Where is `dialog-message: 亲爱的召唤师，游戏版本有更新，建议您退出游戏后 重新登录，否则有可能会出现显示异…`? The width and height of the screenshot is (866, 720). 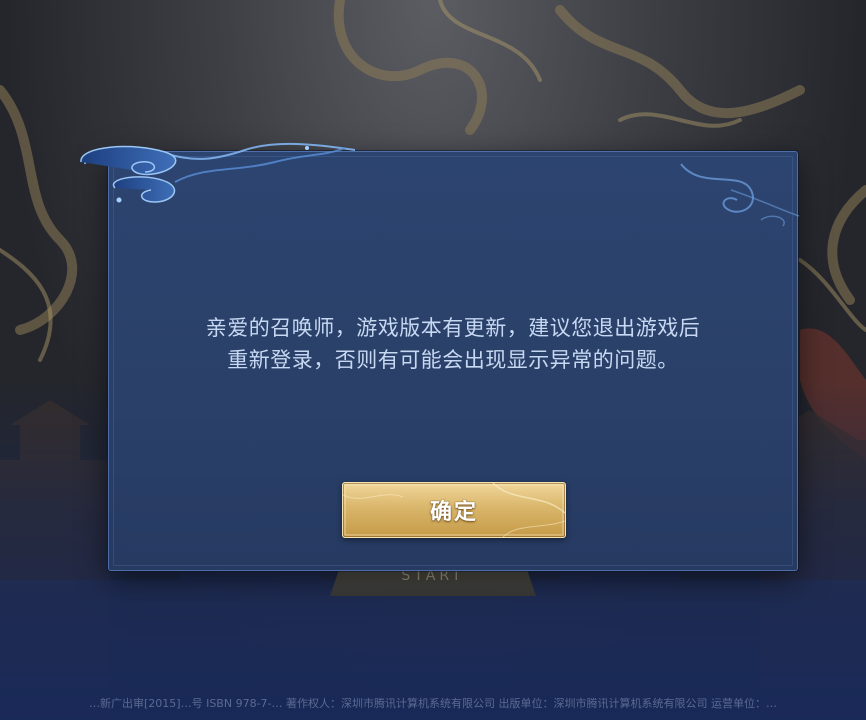
dialog-message: 亲爱的召唤师，游戏版本有更新，建议您退出游戏后 重新登录，否则有可能会出现显示异… is located at coordinates (453, 344).